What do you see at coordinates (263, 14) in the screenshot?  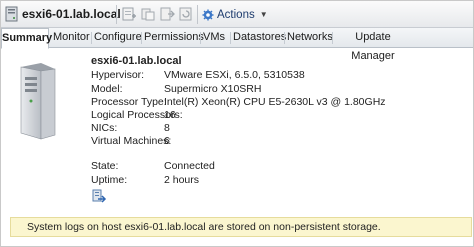 I see `chevron-down-icon: ▼` at bounding box center [263, 14].